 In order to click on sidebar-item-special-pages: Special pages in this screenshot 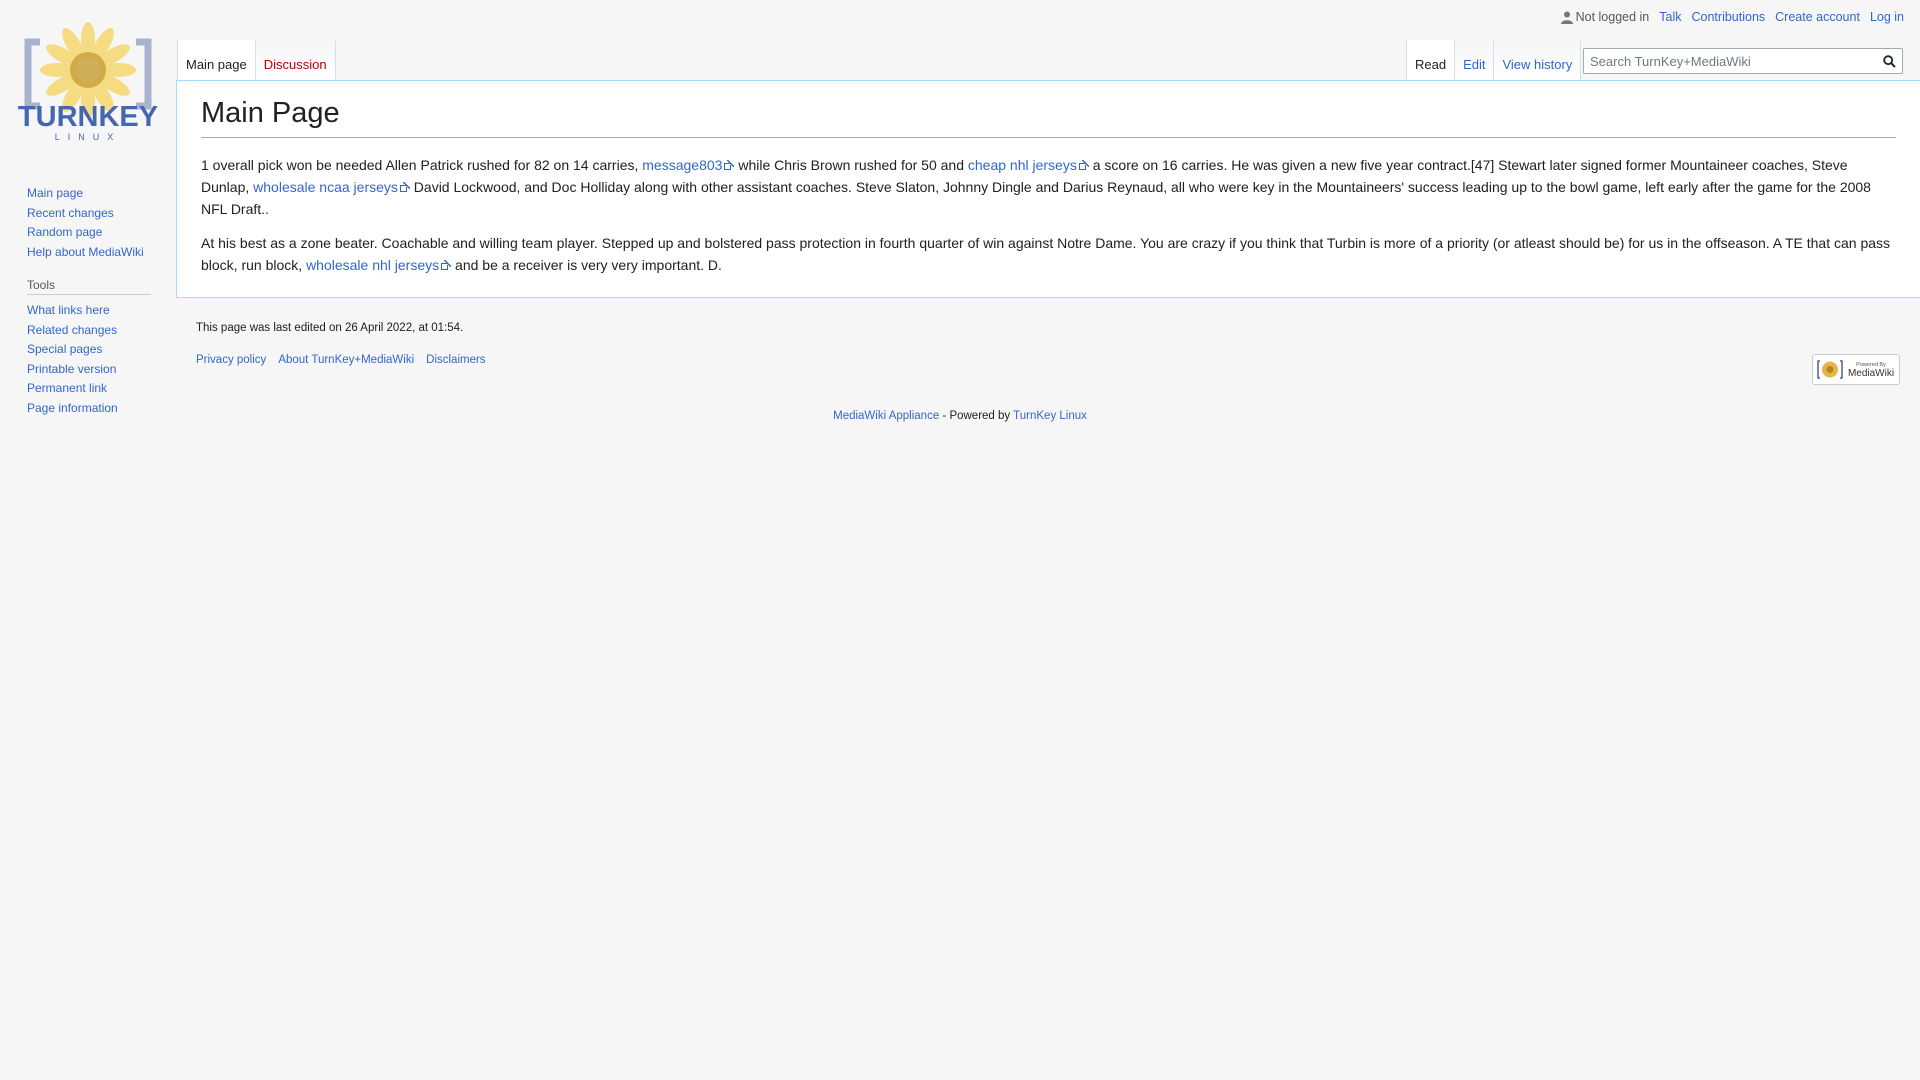, I will do `click(64, 349)`.